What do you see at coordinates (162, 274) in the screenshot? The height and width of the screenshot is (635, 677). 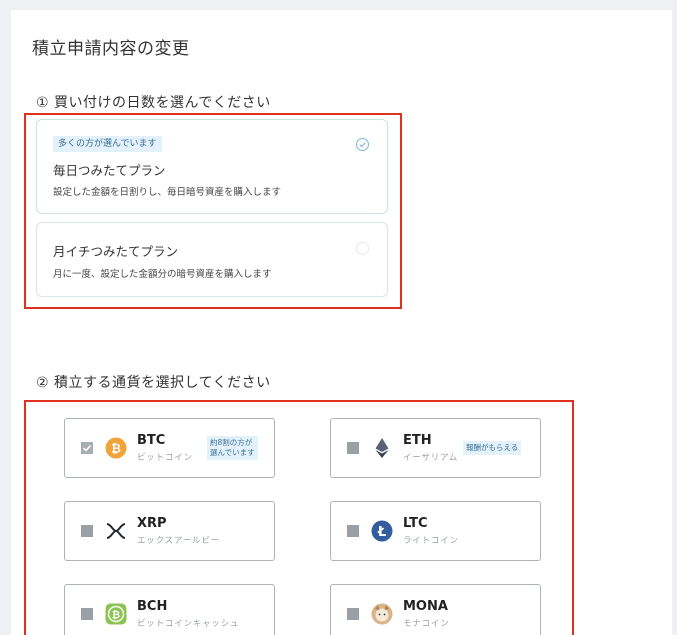 I see `plan-monthly-description: 月に一度、設定した金額分の暗号資産を購入します` at bounding box center [162, 274].